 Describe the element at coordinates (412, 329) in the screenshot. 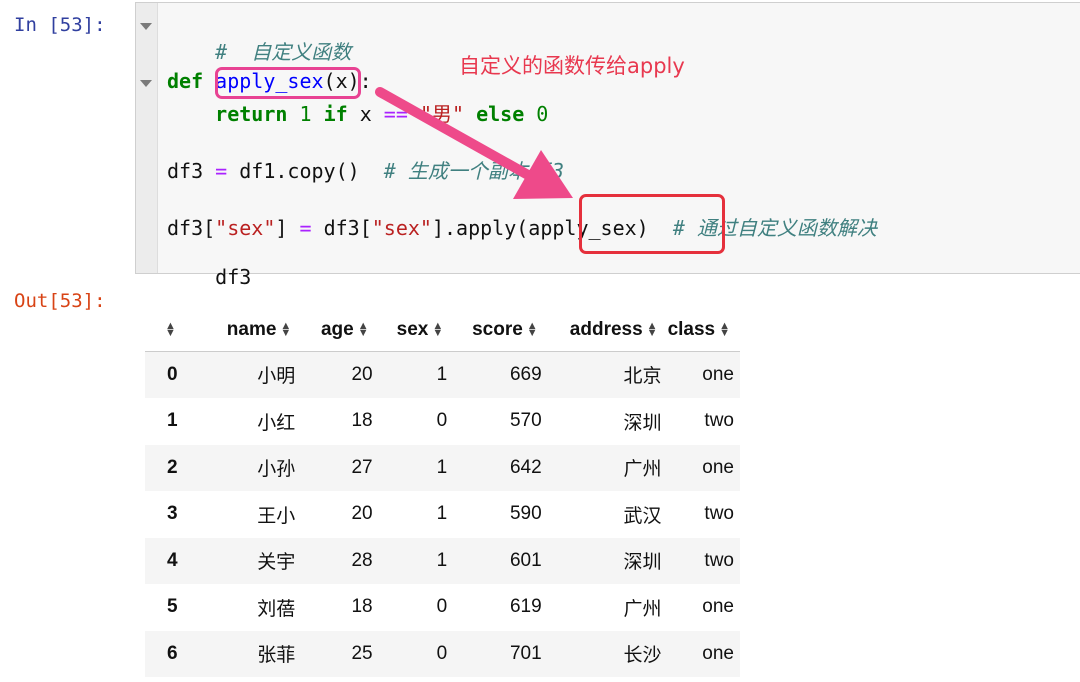

I see `column-label: sex` at that location.